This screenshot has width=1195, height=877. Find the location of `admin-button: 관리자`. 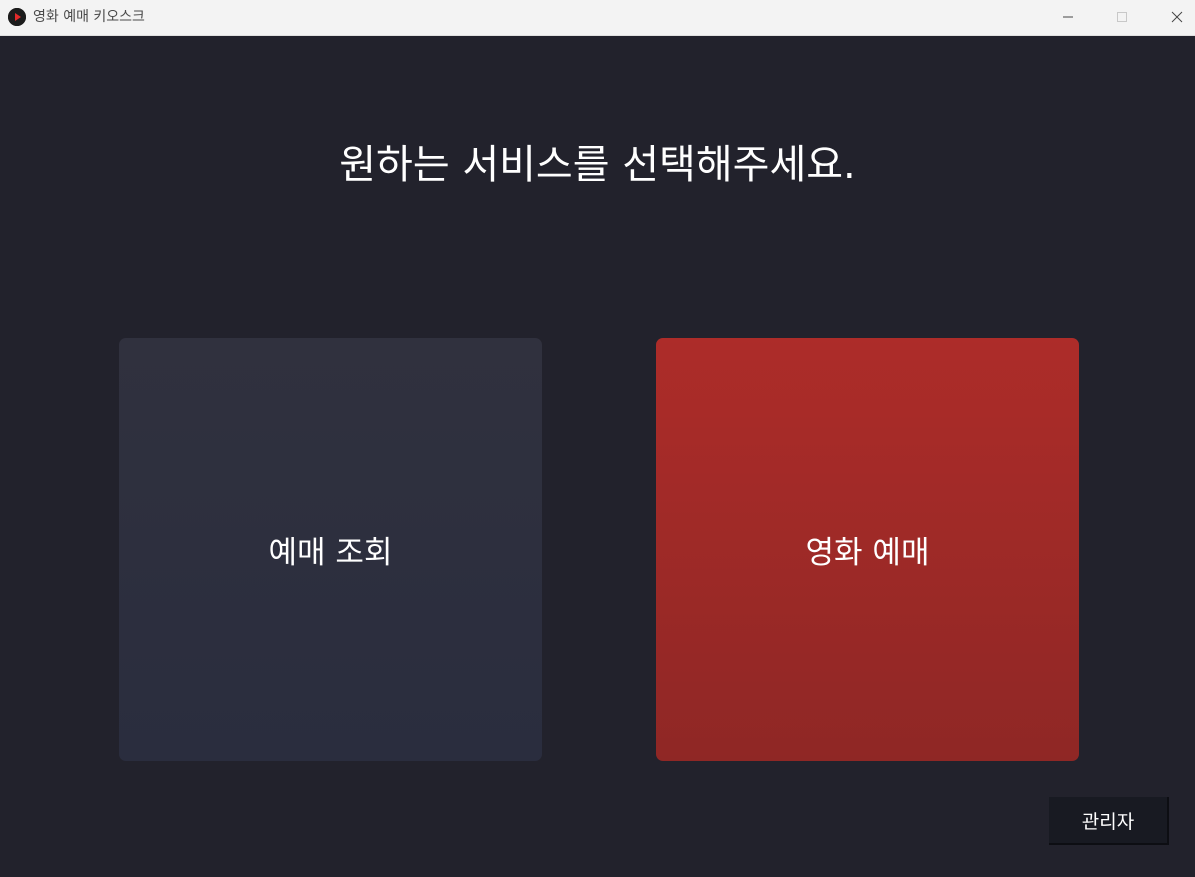

admin-button: 관리자 is located at coordinates (1109, 821).